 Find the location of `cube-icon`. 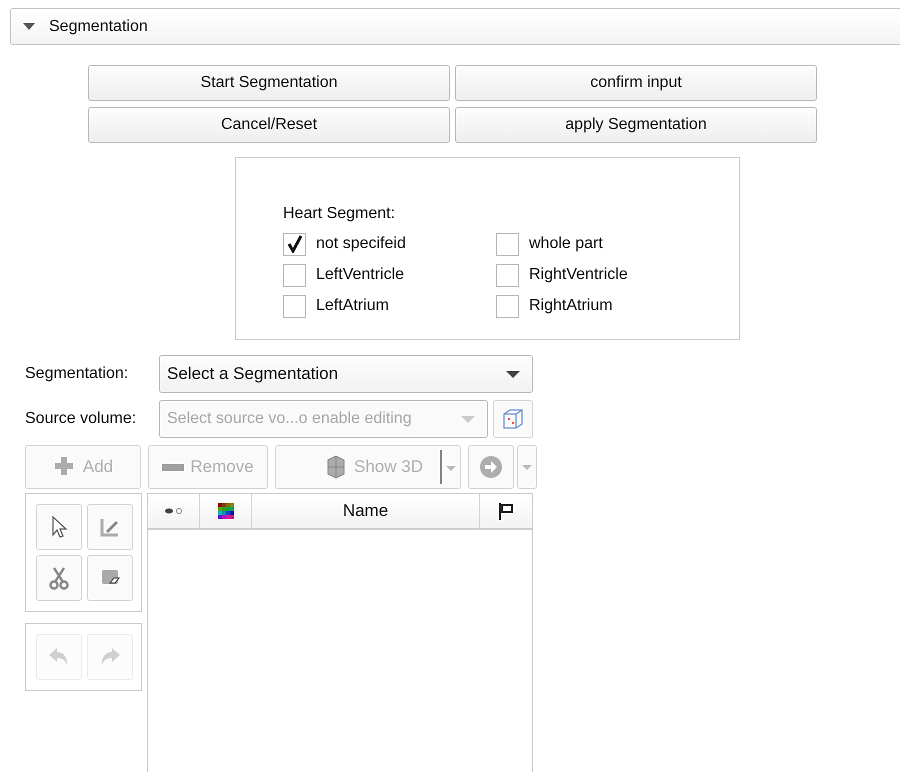

cube-icon is located at coordinates (513, 419).